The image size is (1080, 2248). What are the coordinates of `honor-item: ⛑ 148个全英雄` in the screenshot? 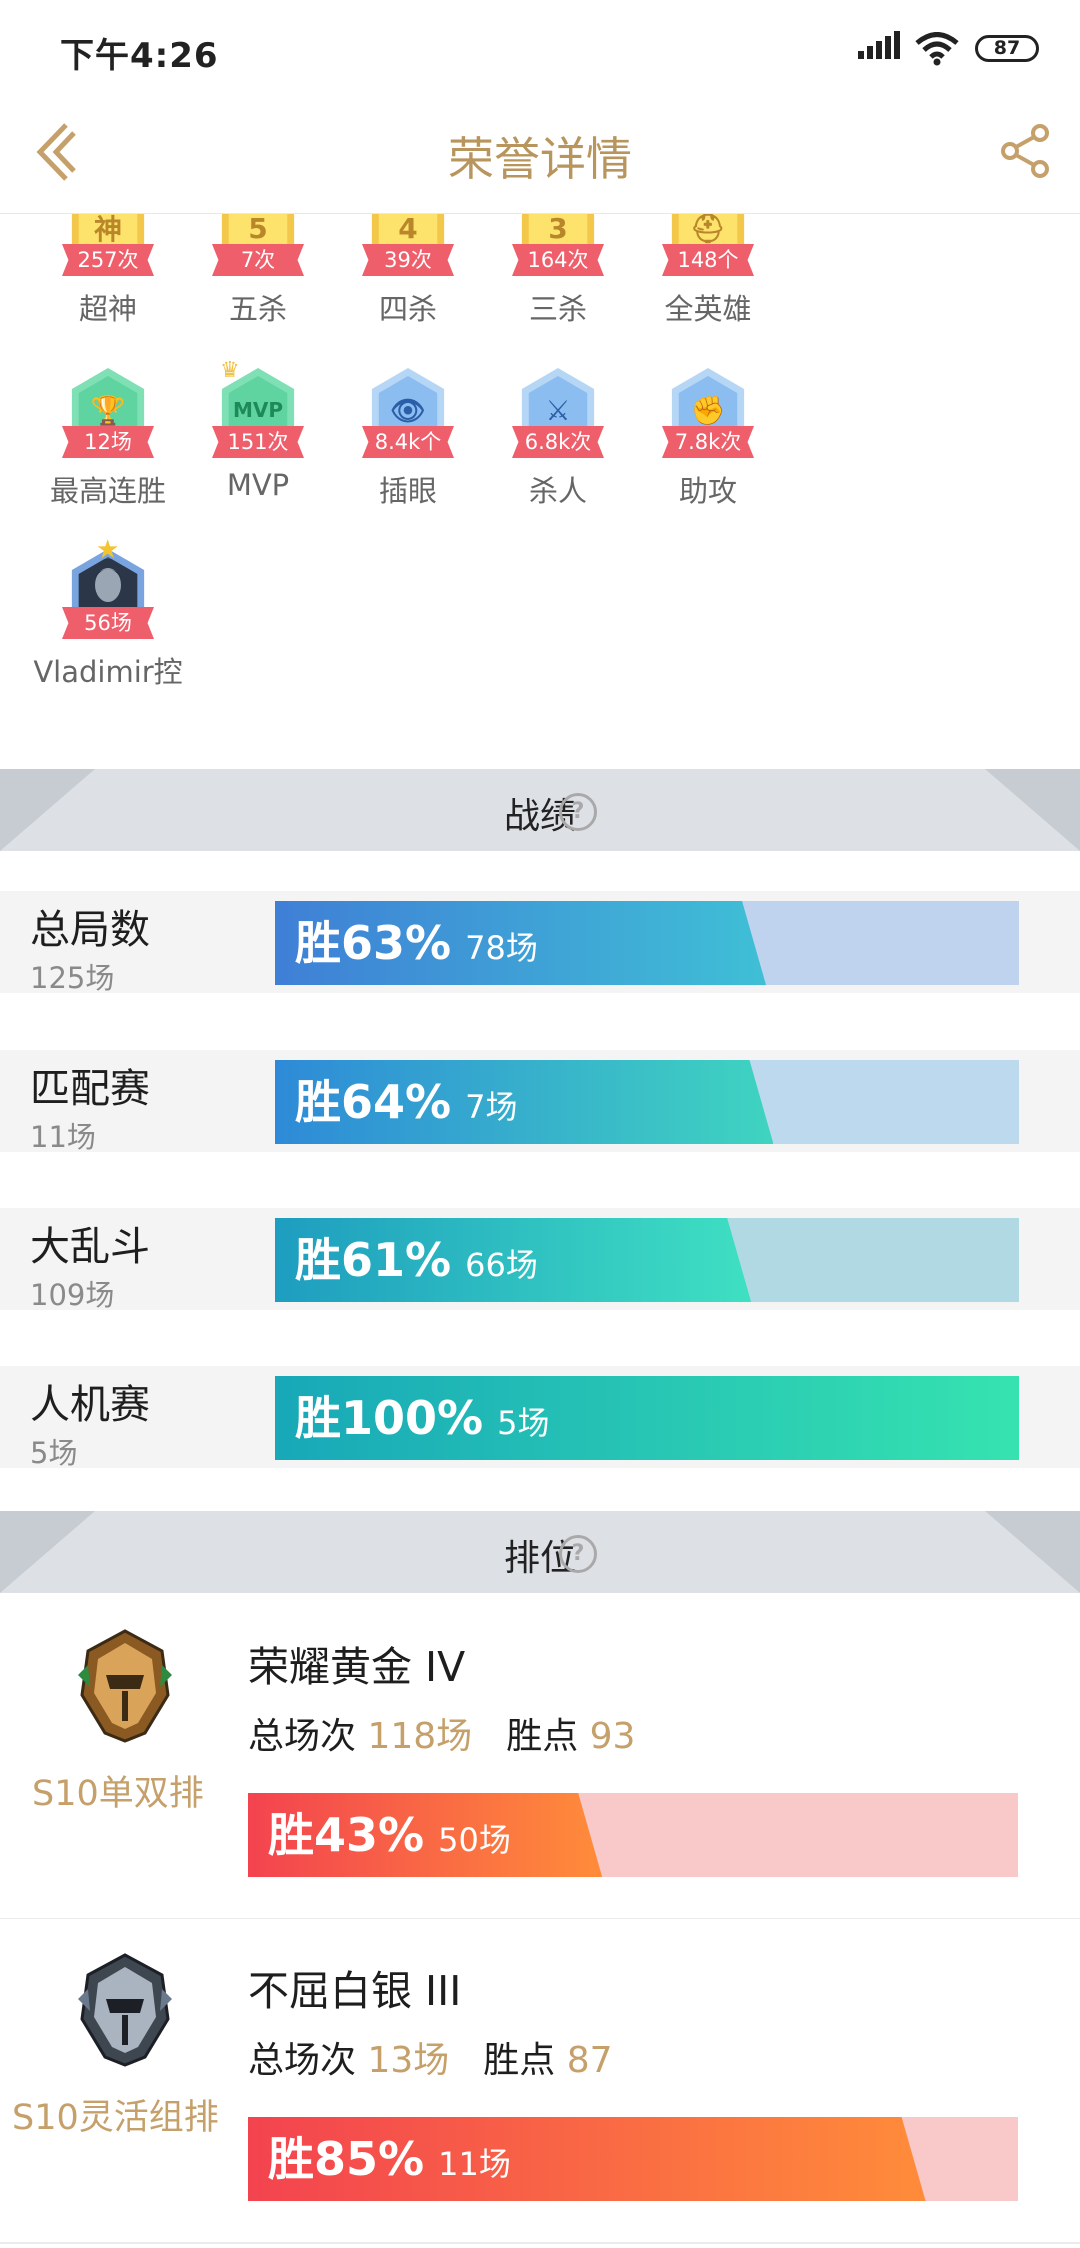 It's located at (708, 271).